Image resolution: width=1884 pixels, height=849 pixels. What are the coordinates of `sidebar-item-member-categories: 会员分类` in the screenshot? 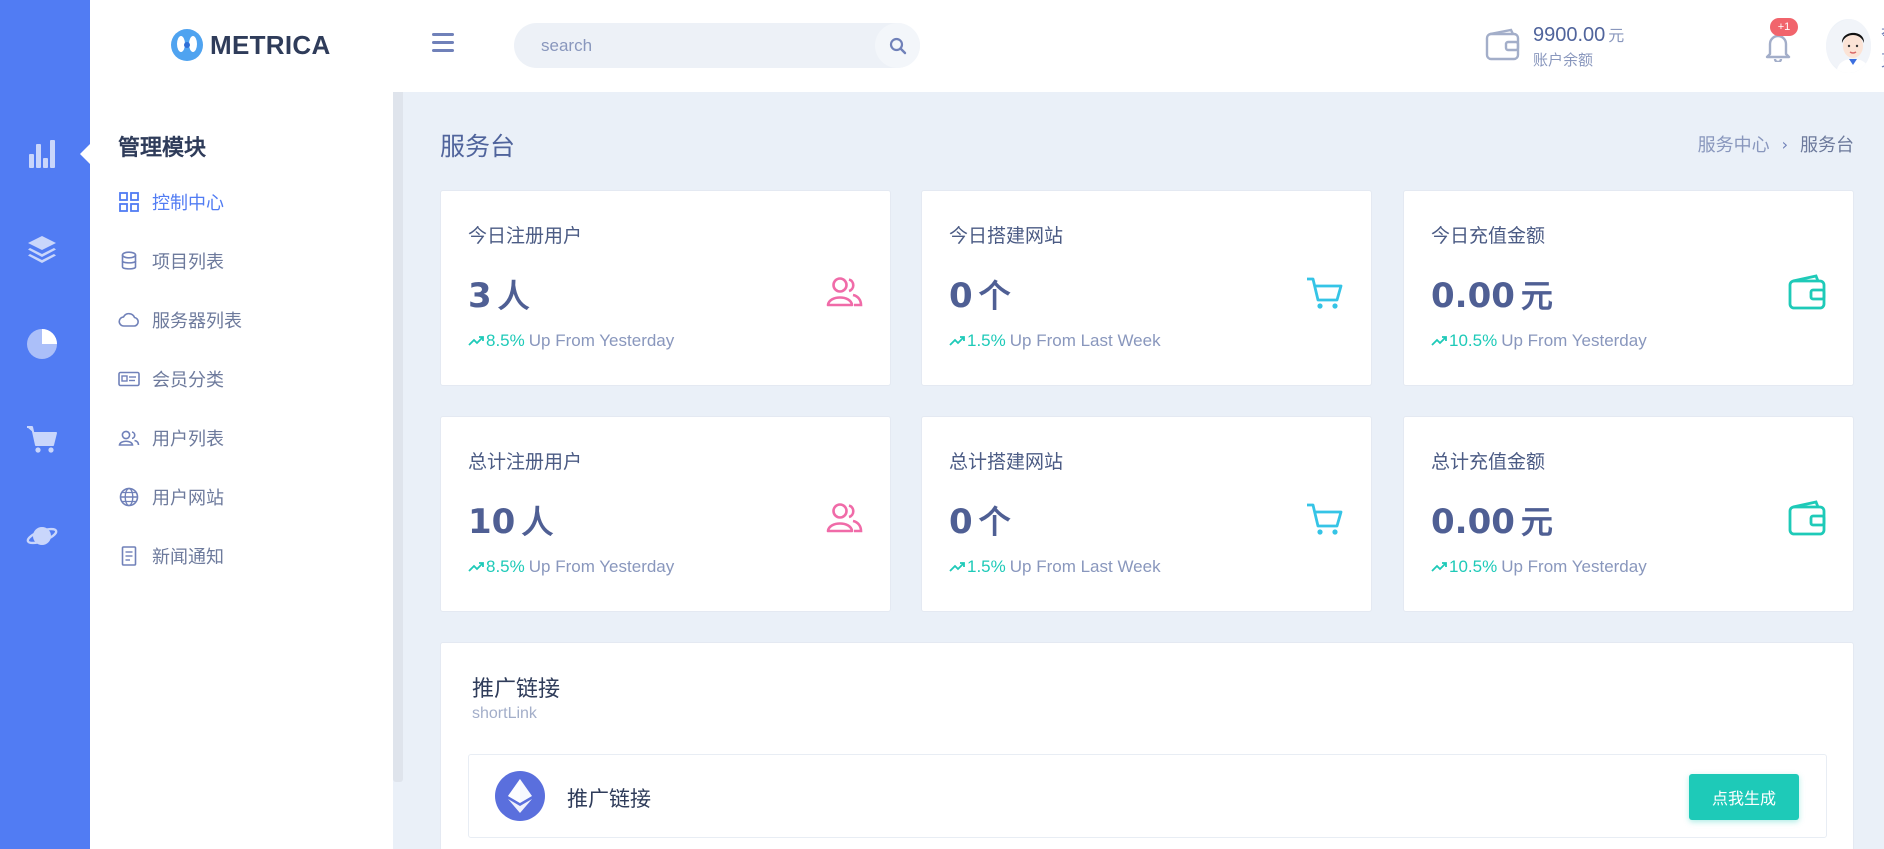 It's located at (180, 378).